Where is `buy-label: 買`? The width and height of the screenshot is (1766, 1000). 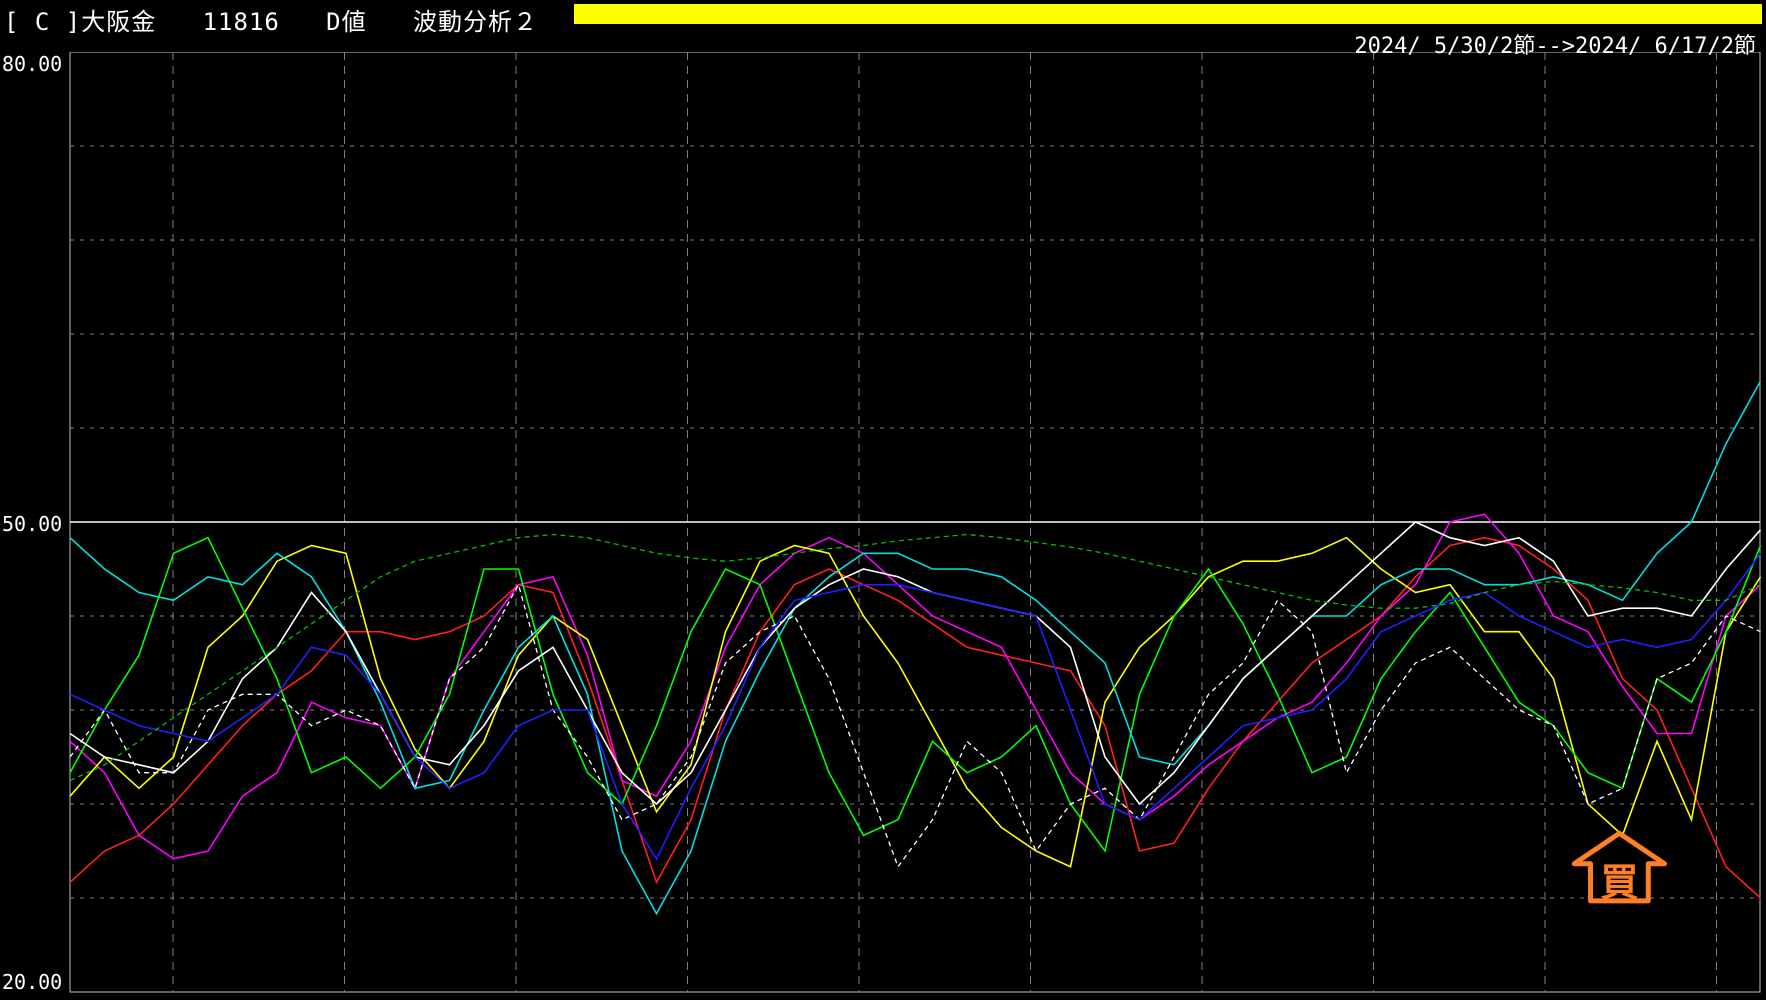 buy-label: 買 is located at coordinates (1619, 882).